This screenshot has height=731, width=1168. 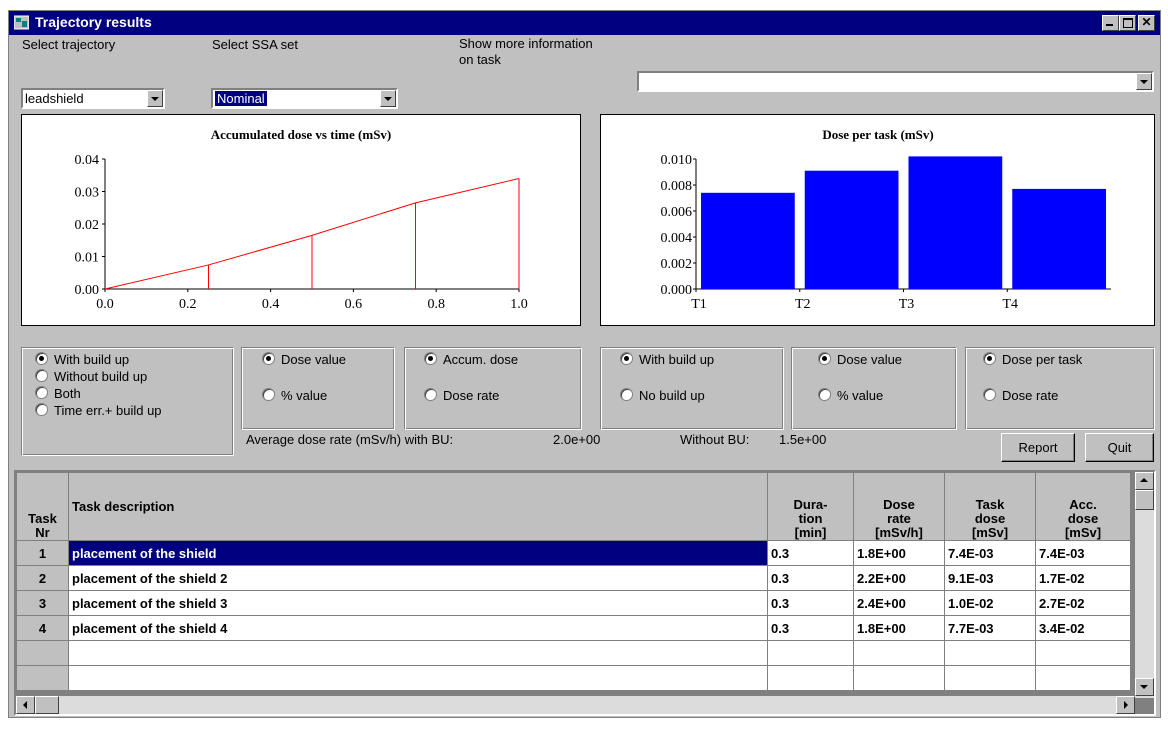 What do you see at coordinates (1125, 705) in the screenshot?
I see `scroll-right-icon` at bounding box center [1125, 705].